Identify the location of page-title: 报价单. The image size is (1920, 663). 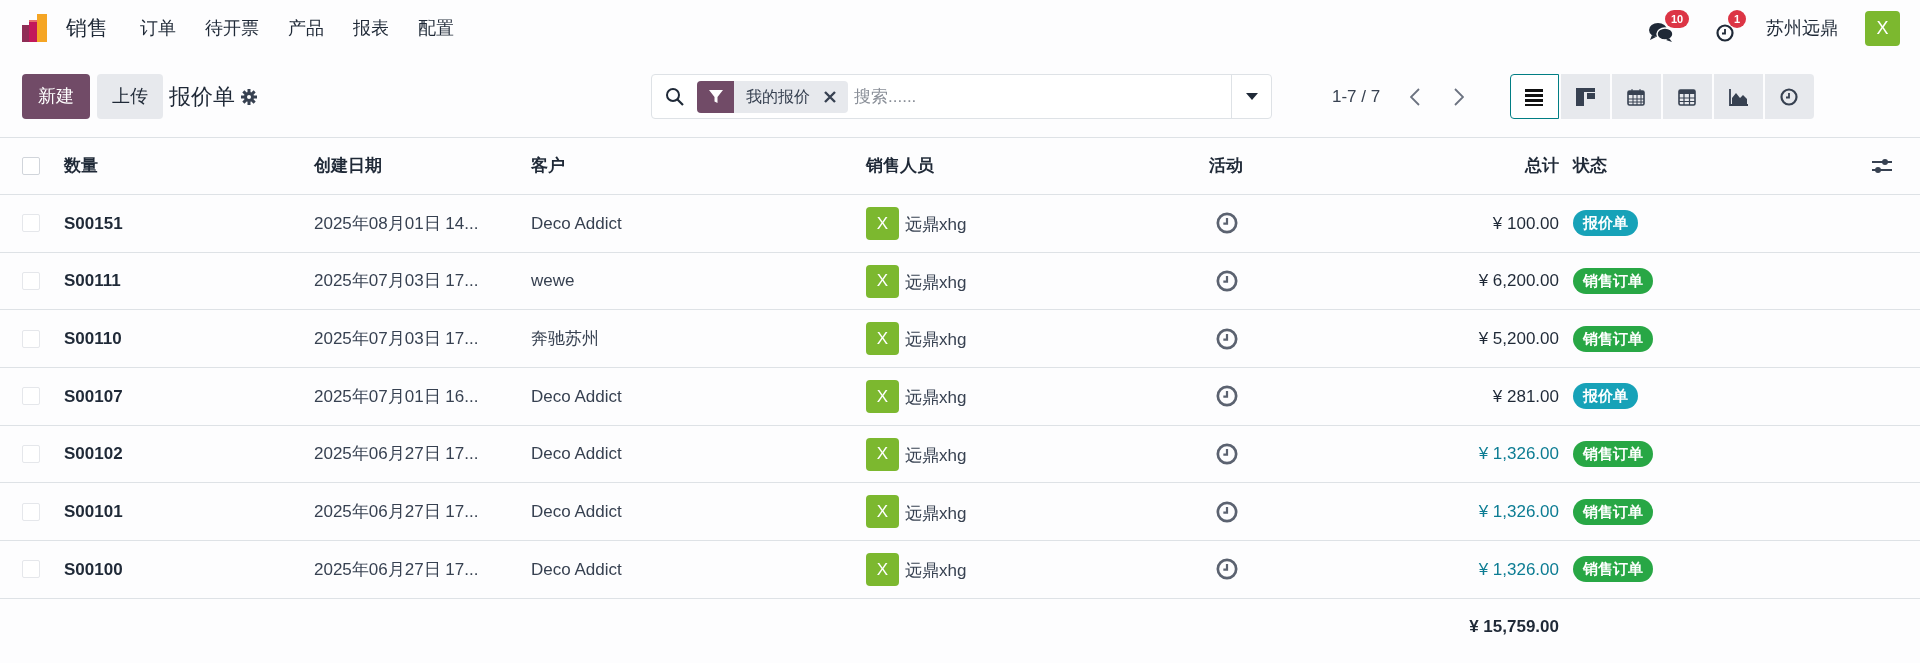
(202, 97).